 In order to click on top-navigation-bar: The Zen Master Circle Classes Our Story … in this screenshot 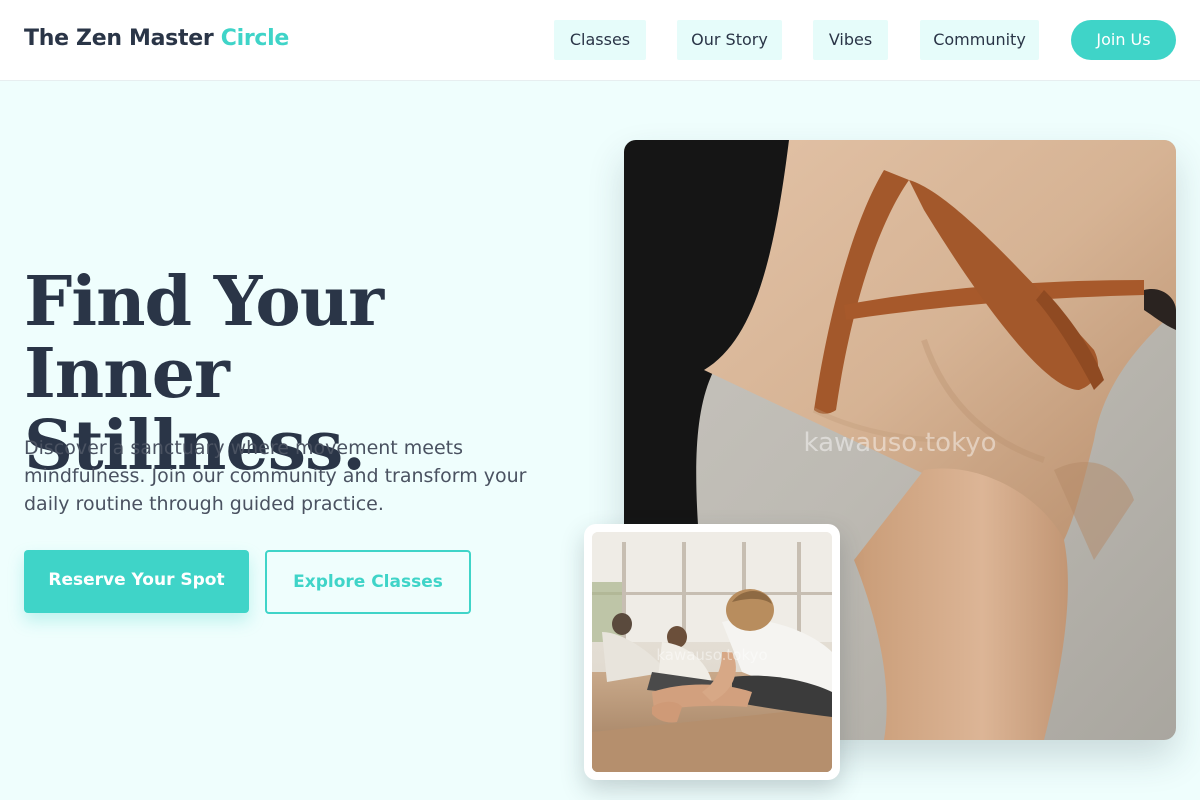, I will do `click(600, 40)`.